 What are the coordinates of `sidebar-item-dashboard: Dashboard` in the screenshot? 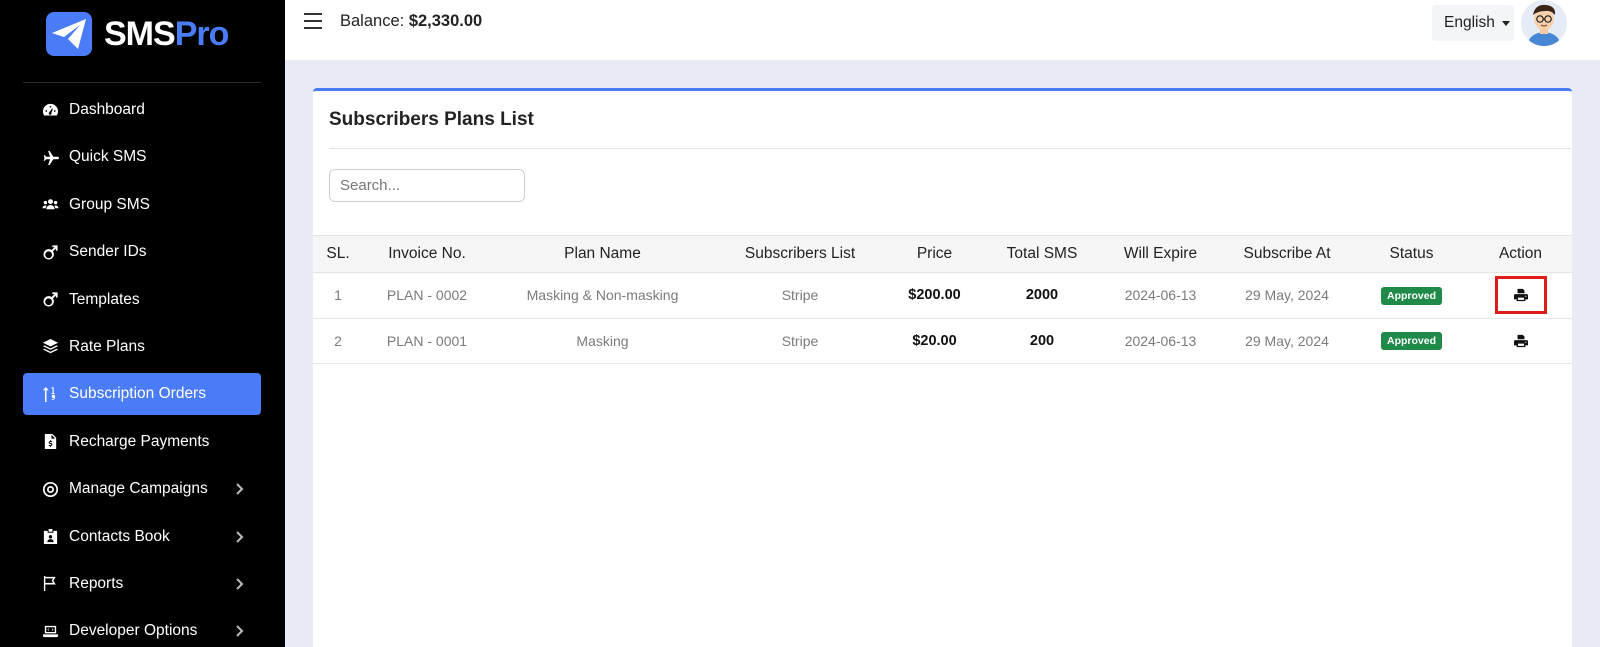 It's located at (142, 110).